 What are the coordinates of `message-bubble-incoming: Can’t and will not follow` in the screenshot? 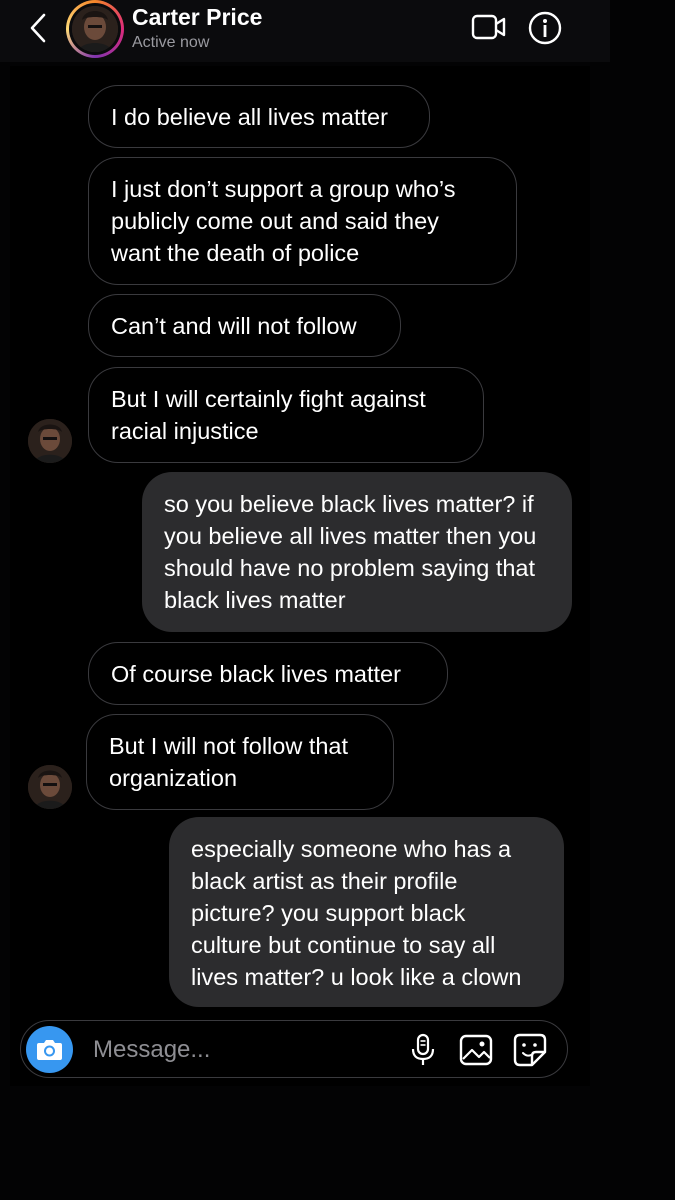 It's located at (244, 325).